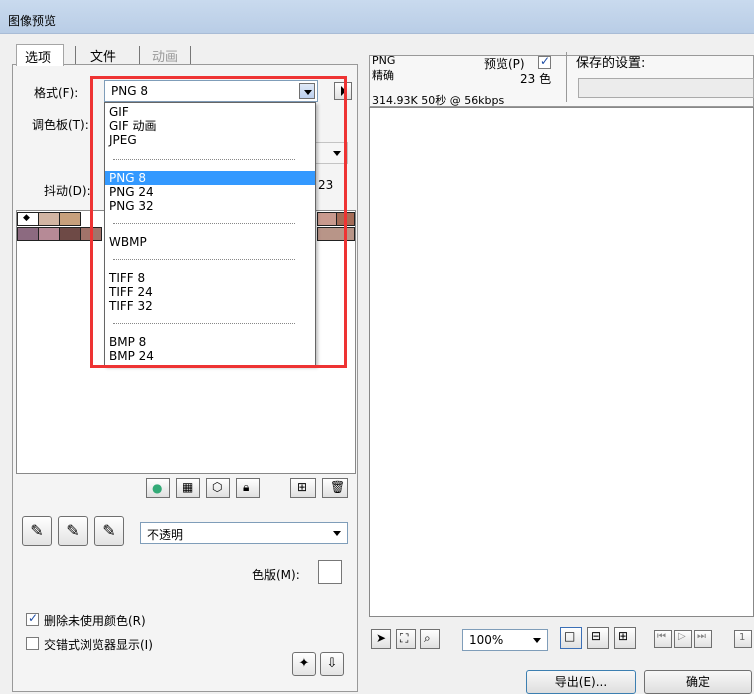 This screenshot has height=694, width=754. I want to click on crop-icon: ⛶, so click(404, 638).